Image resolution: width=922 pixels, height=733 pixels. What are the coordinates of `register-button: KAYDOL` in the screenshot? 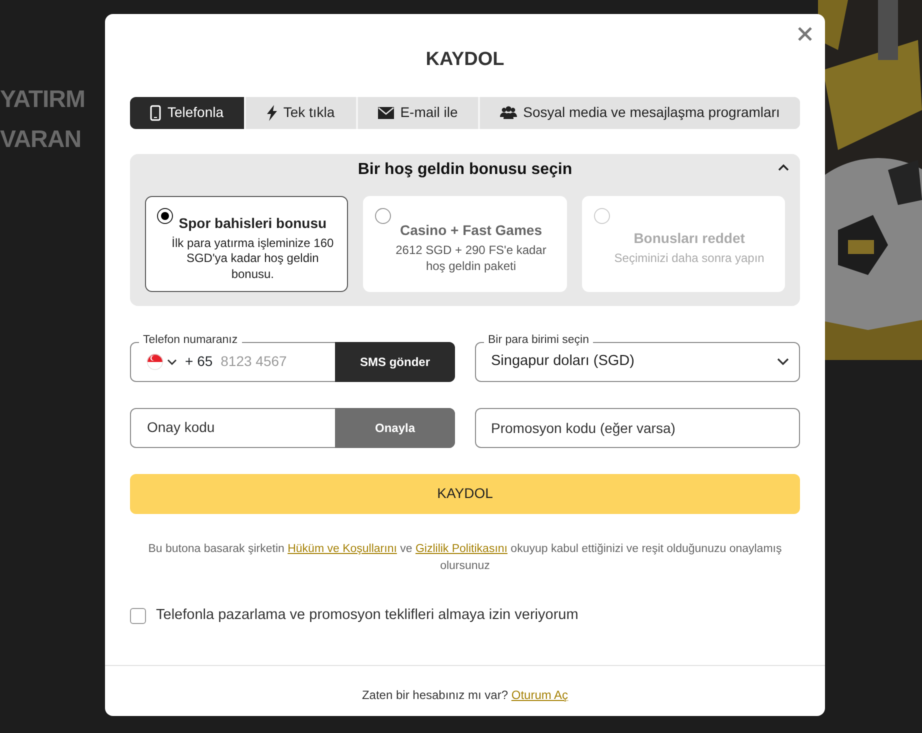 It's located at (465, 494).